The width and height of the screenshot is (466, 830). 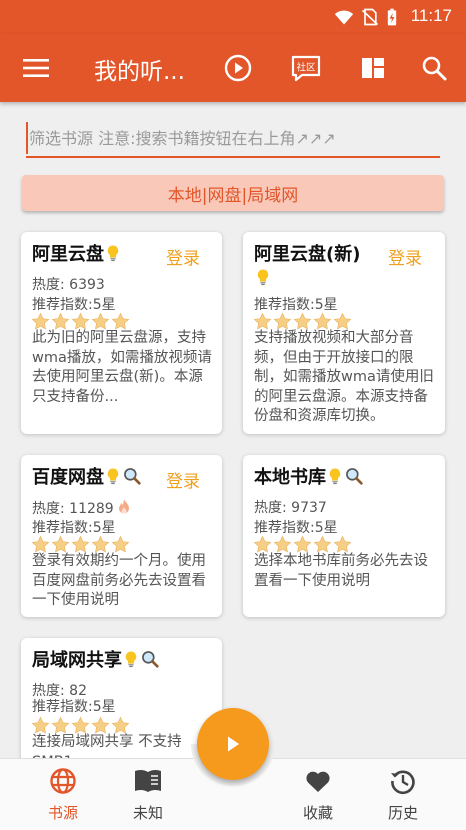 What do you see at coordinates (147, 813) in the screenshot?
I see `nav-label: 未知` at bounding box center [147, 813].